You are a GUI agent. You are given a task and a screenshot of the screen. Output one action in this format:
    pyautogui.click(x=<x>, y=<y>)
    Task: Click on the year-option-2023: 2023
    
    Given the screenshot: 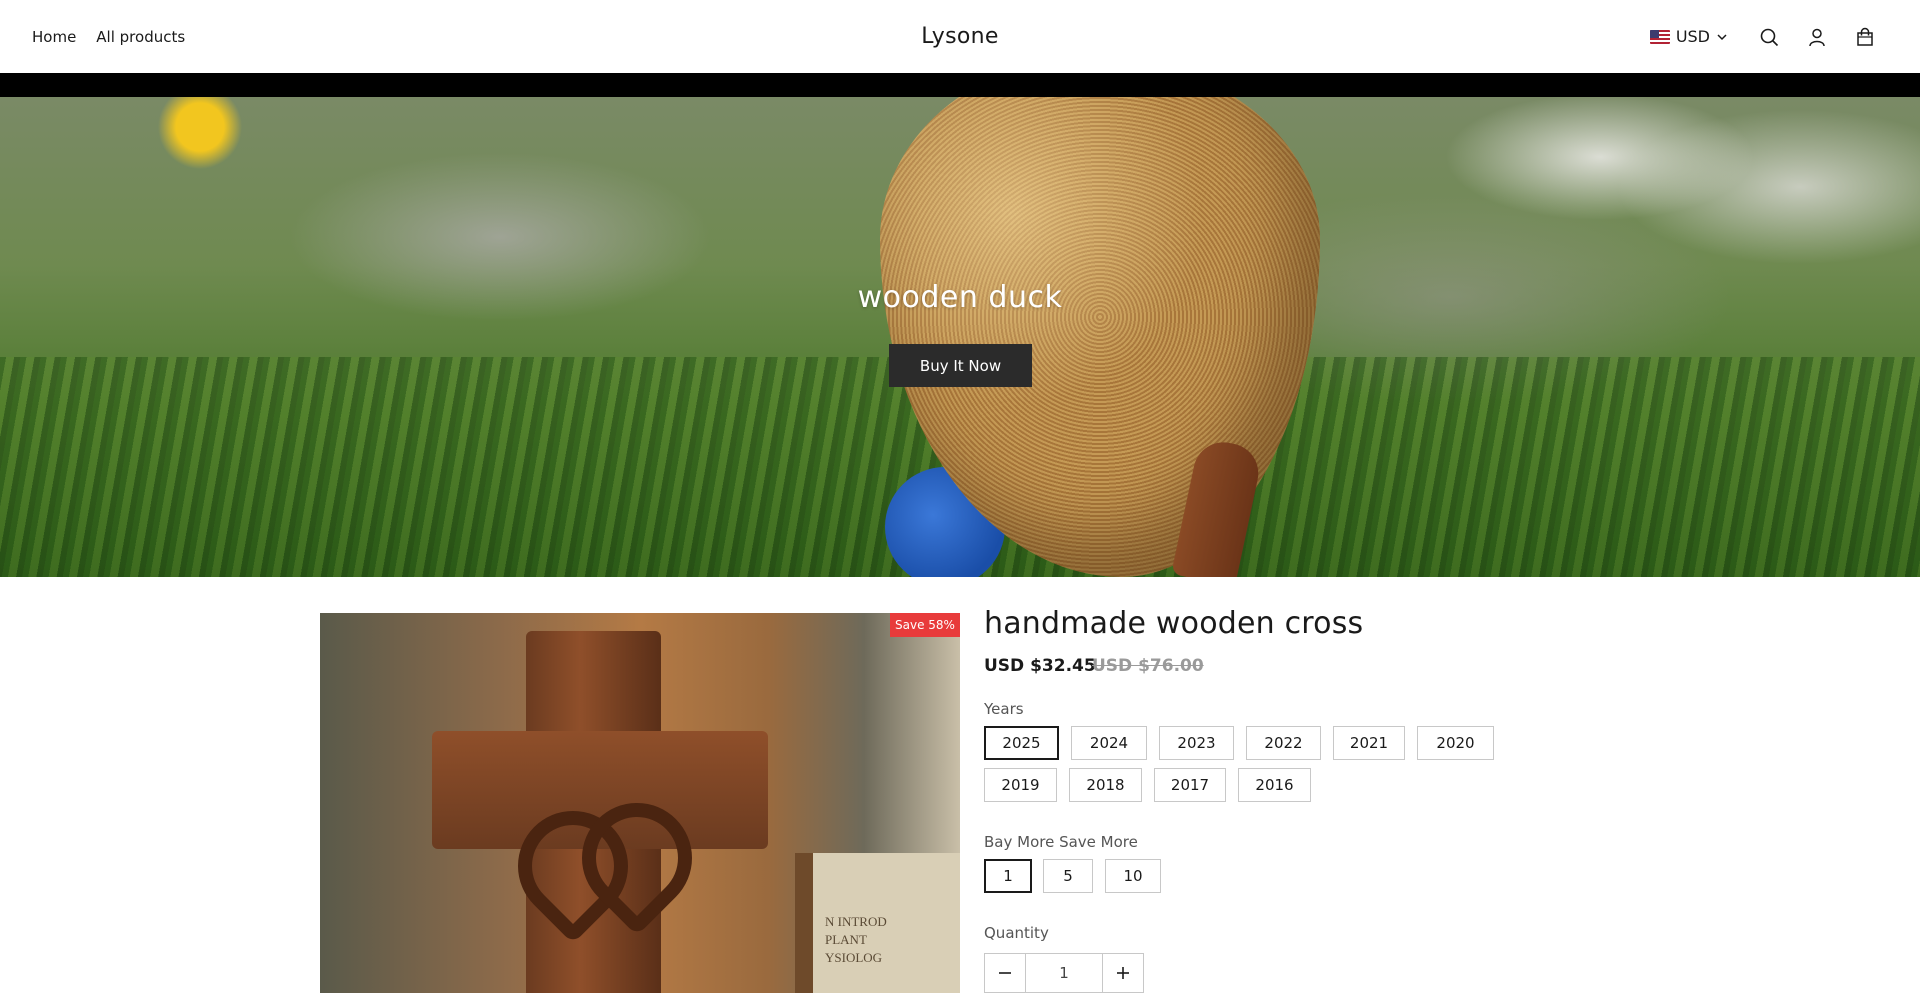 What is the action you would take?
    pyautogui.click(x=1196, y=743)
    